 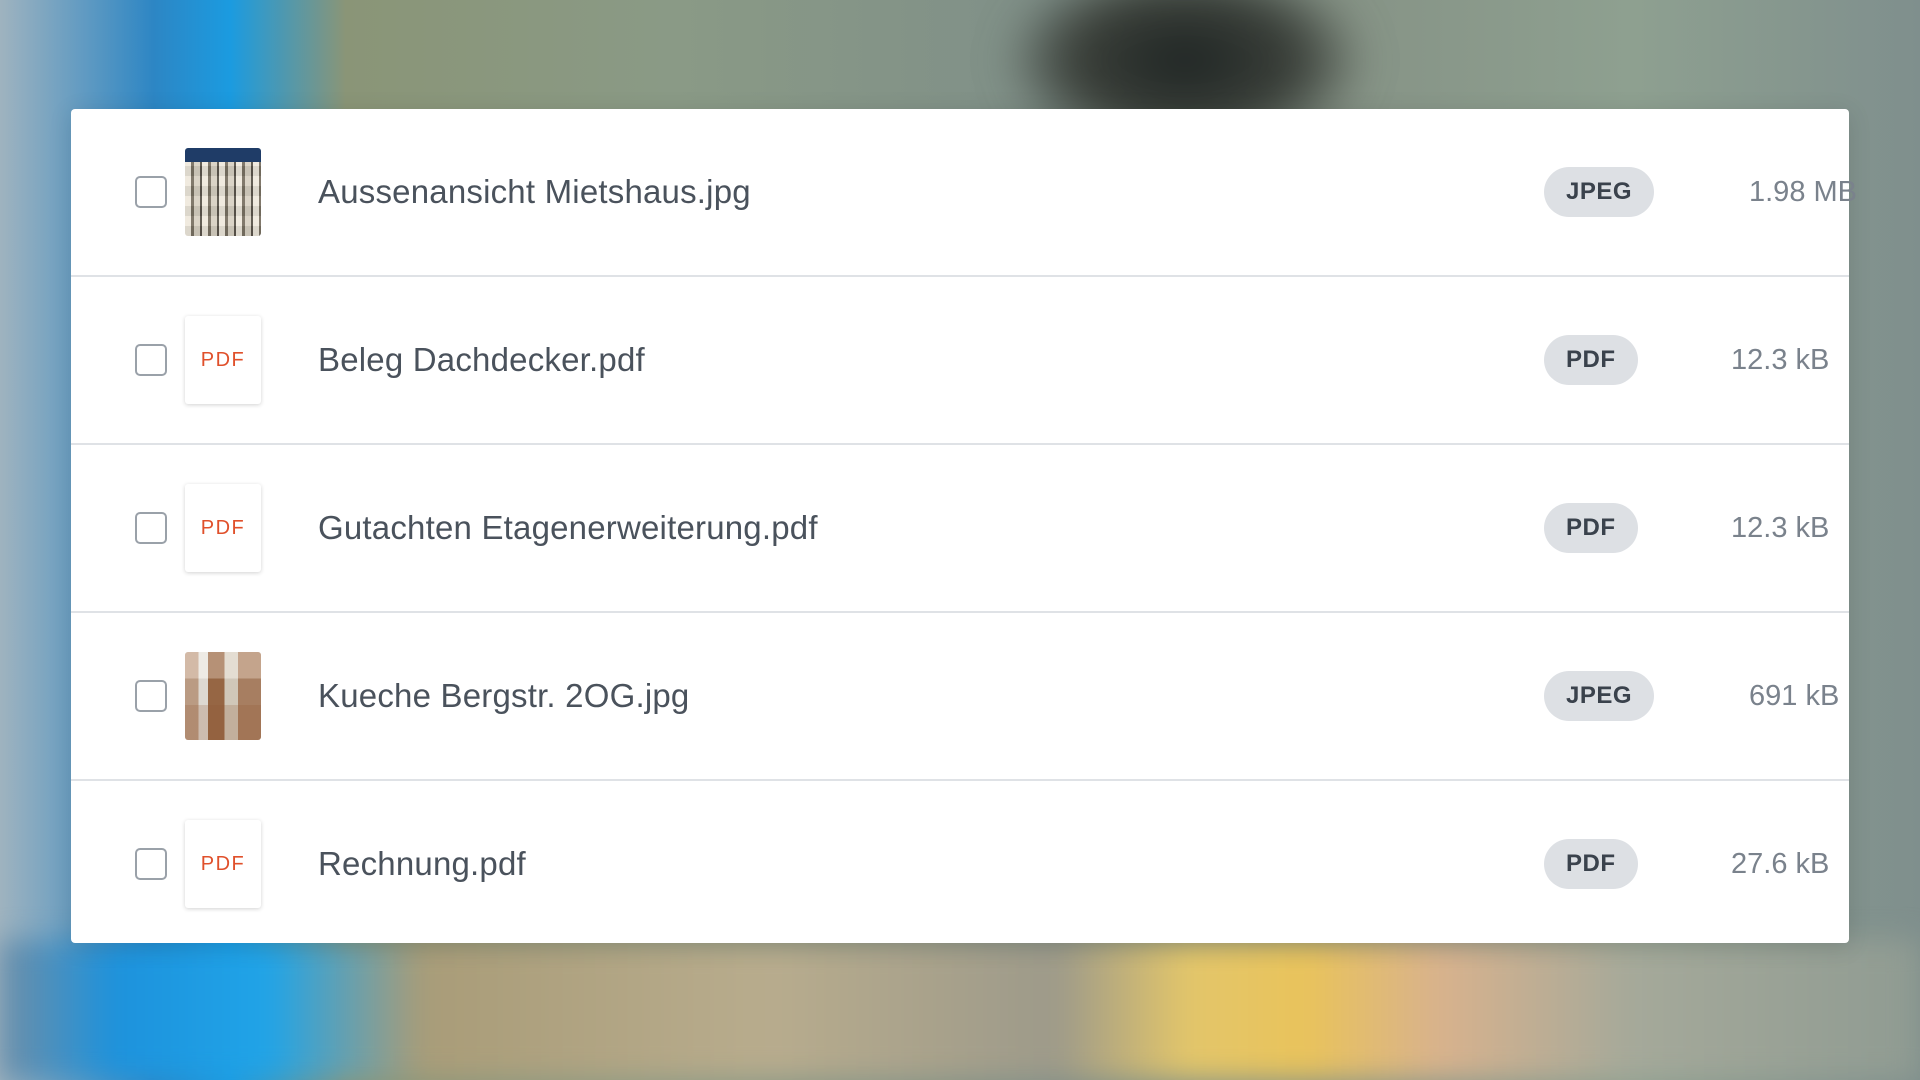 What do you see at coordinates (481, 359) in the screenshot?
I see `file-name: Beleg Dachdecker.pdf` at bounding box center [481, 359].